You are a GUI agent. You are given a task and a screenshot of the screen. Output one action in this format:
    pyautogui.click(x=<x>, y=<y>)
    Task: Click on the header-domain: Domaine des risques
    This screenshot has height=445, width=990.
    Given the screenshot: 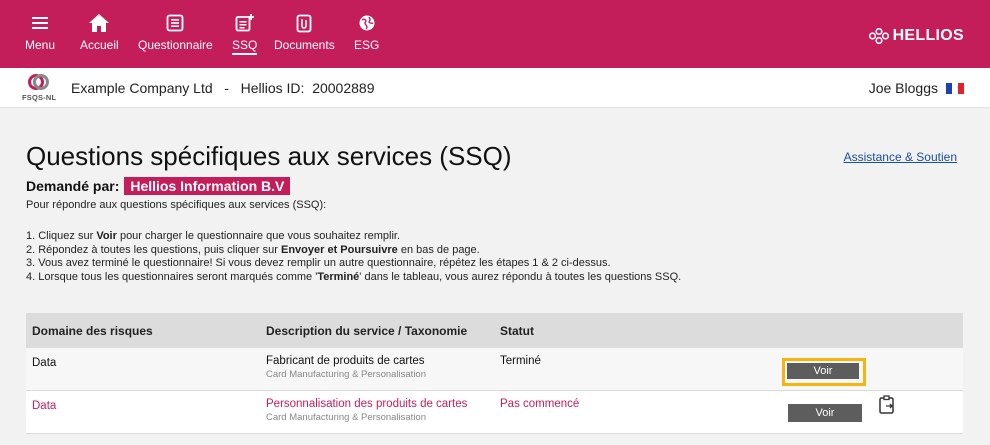 What is the action you would take?
    pyautogui.click(x=92, y=331)
    